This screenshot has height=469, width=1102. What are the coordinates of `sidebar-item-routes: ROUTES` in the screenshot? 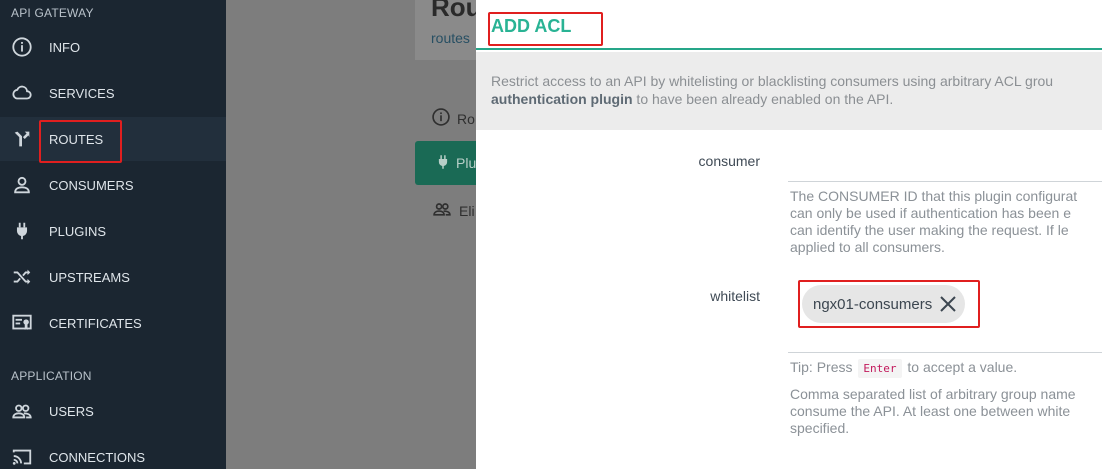 It's located at (113, 139).